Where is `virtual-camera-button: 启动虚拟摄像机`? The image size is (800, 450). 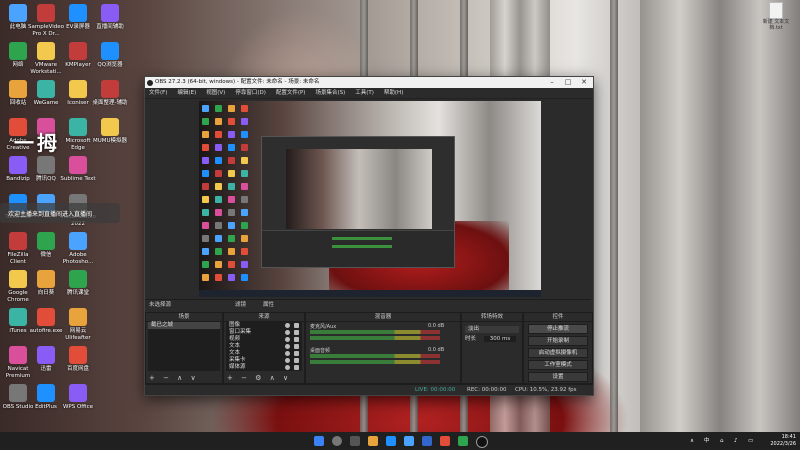 virtual-camera-button: 启动虚拟摄像机 is located at coordinates (558, 353).